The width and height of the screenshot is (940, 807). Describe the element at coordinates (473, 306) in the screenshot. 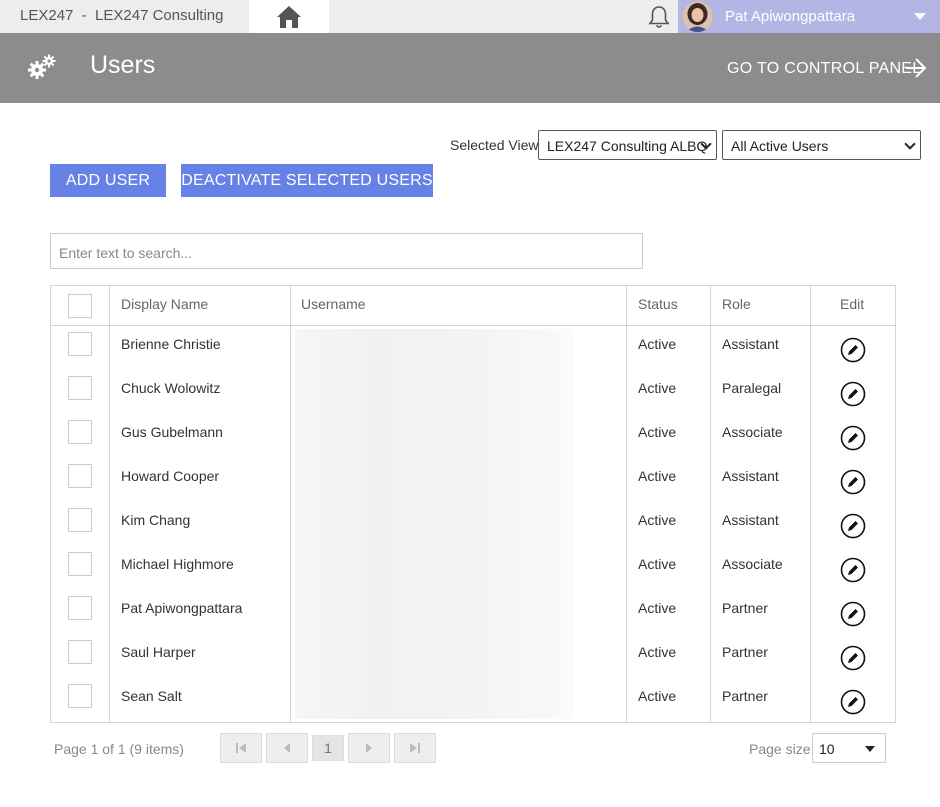

I see `table-header: Display Name Username Status Role Edit` at that location.